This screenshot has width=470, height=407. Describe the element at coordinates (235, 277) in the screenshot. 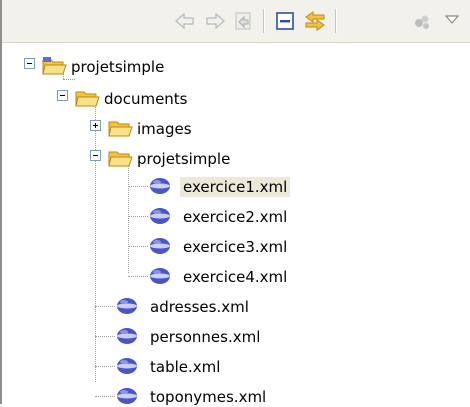

I see `tree-item-label: exercice4.xml` at that location.